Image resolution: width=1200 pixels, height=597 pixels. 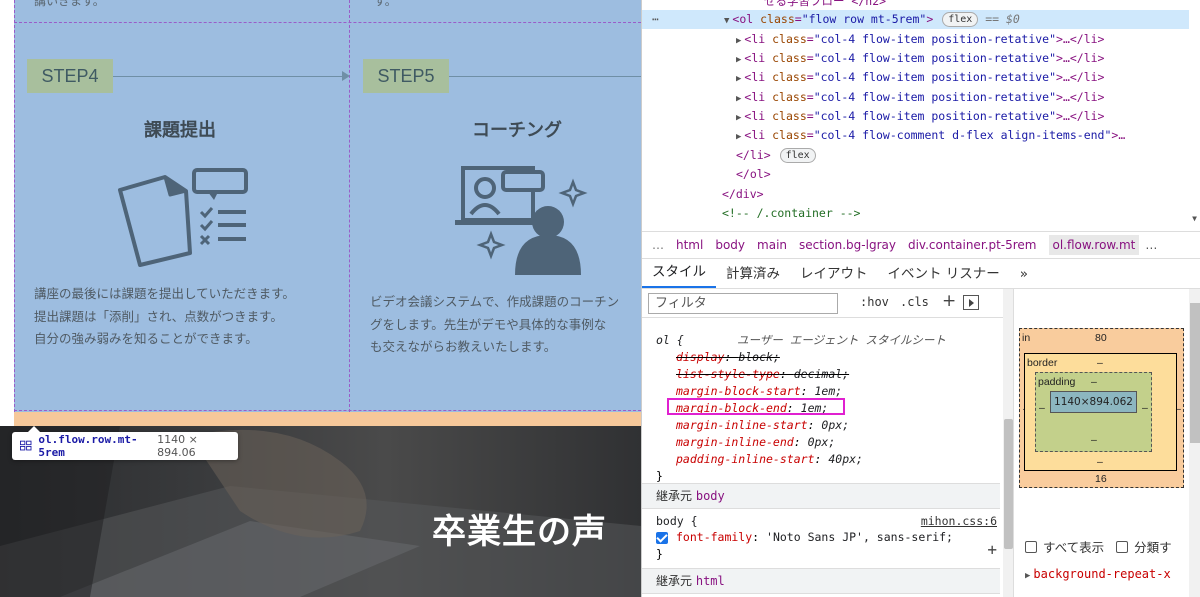 I want to click on breadcrumb-item-current: ol.flow.row.mt, so click(x=1094, y=245).